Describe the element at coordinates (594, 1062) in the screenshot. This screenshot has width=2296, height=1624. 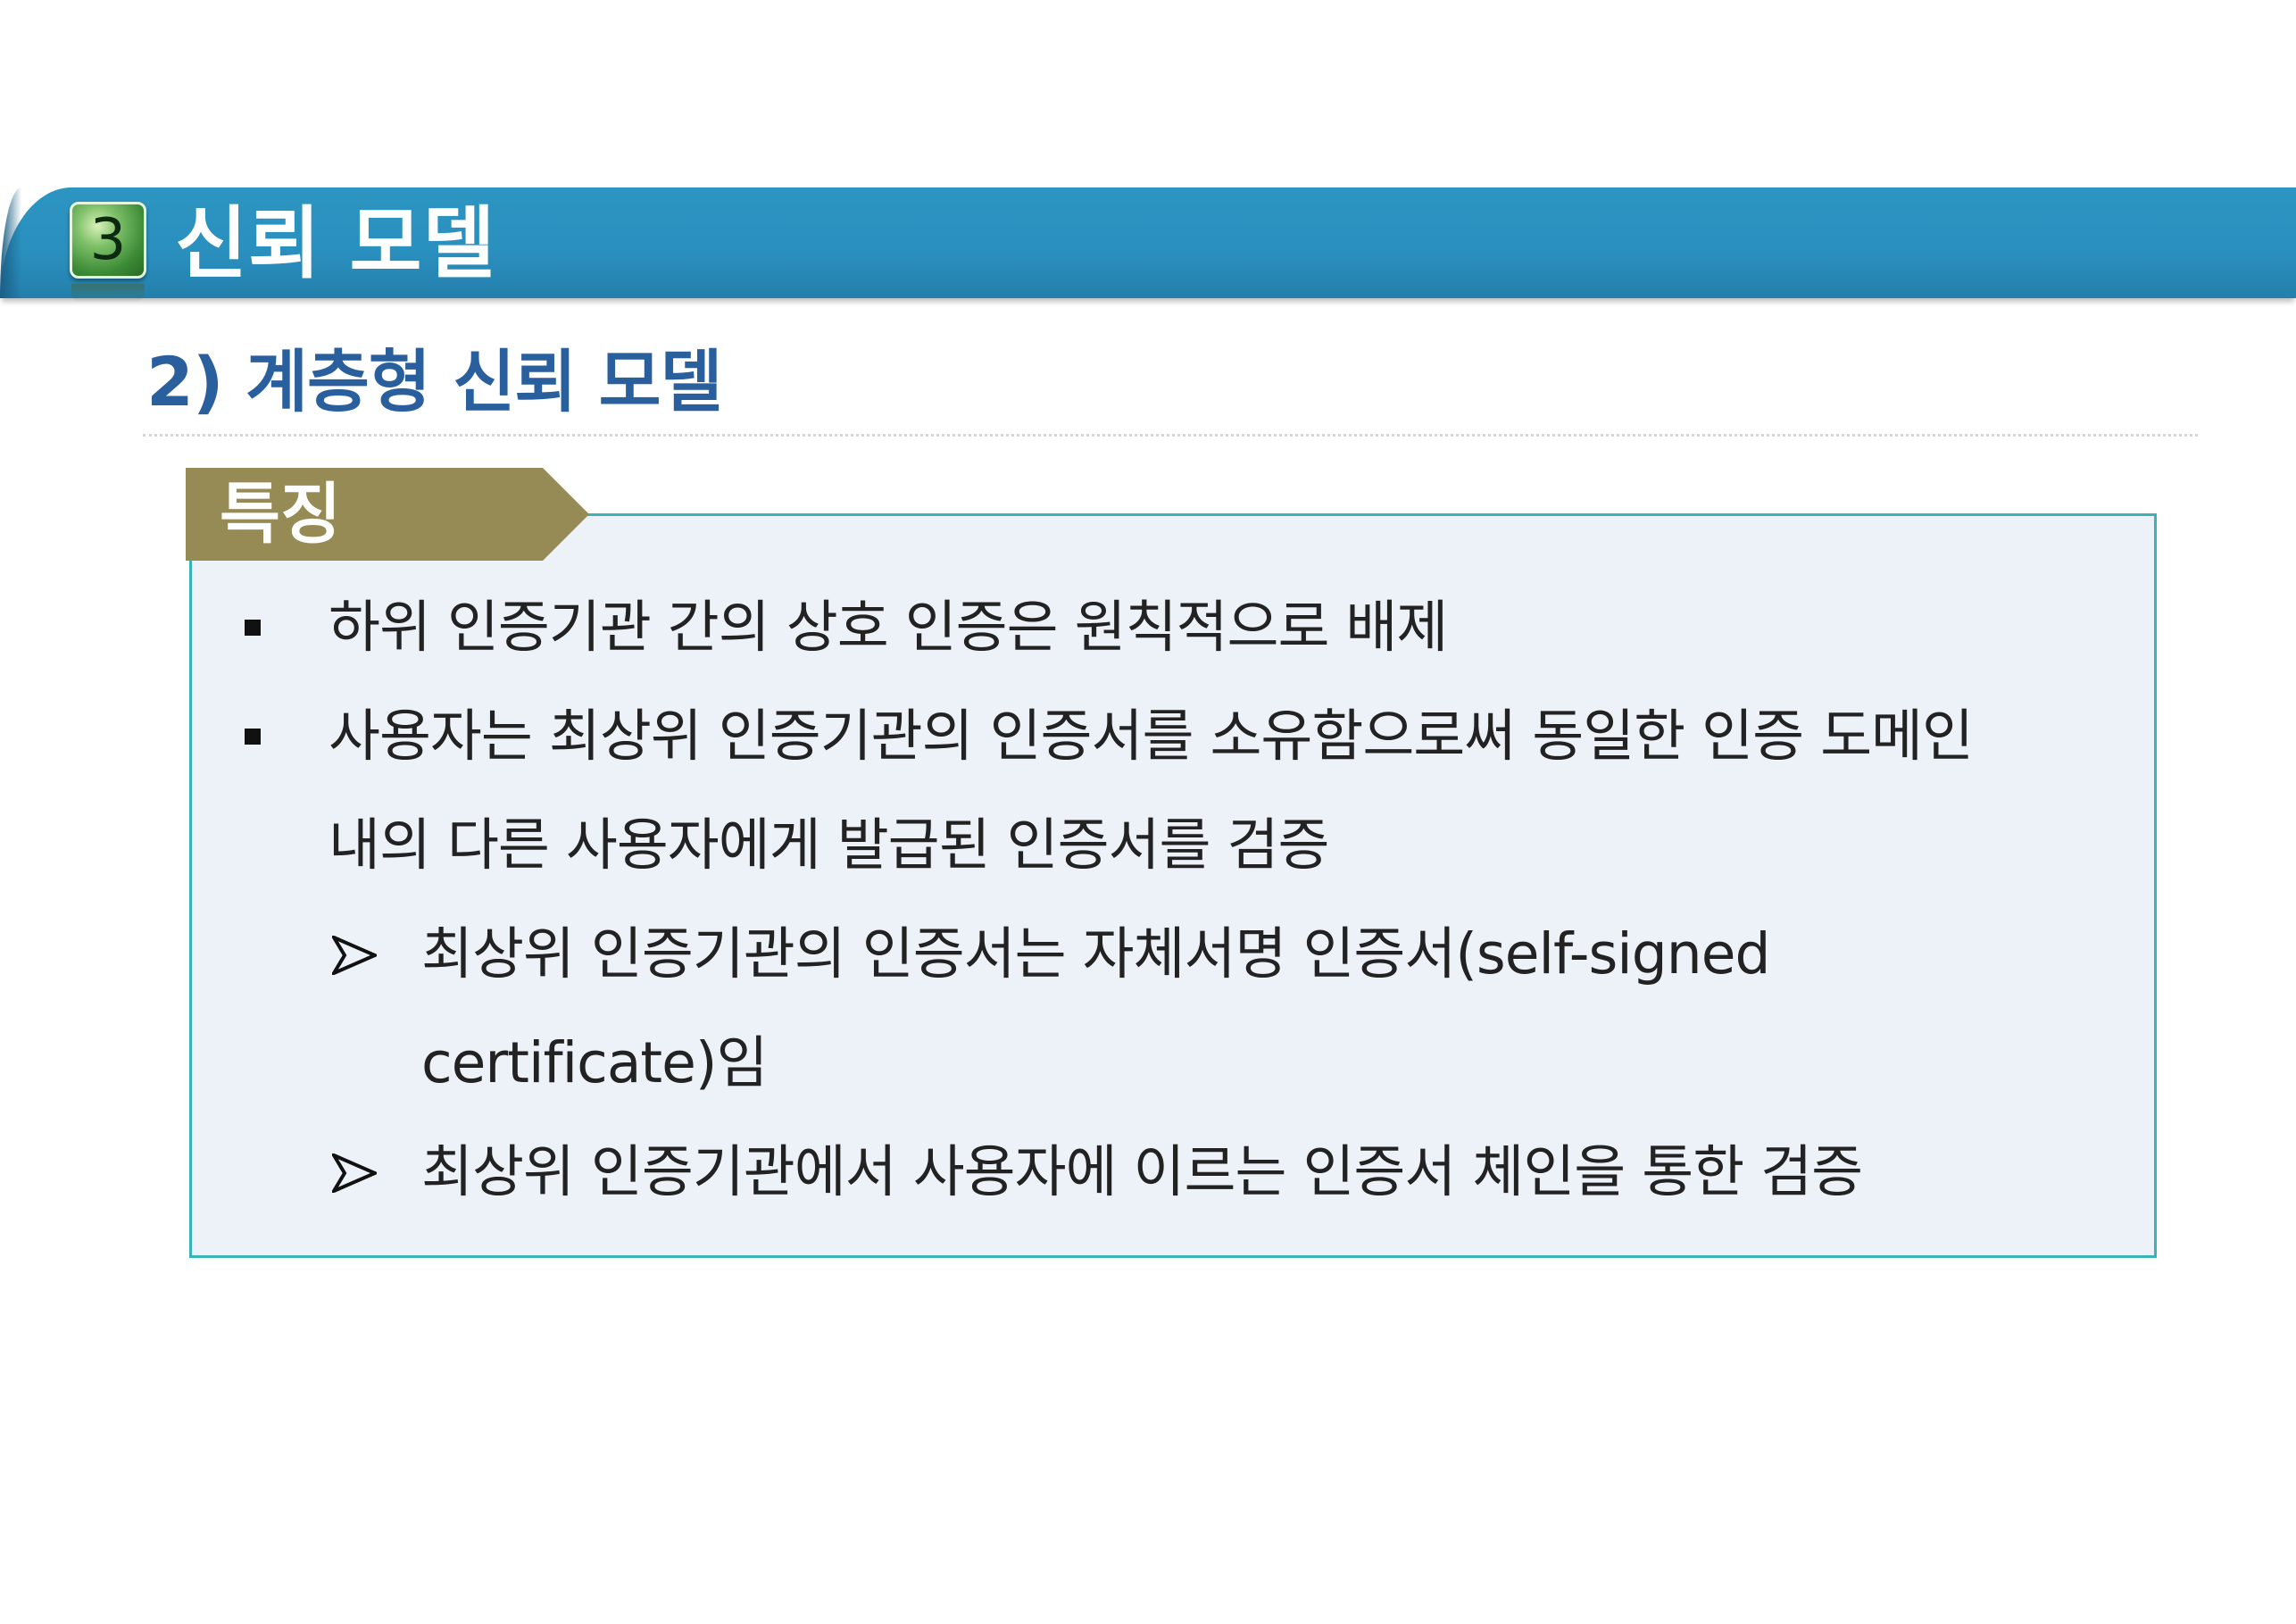
I see `list-item-3-line-2: certificate)임` at that location.